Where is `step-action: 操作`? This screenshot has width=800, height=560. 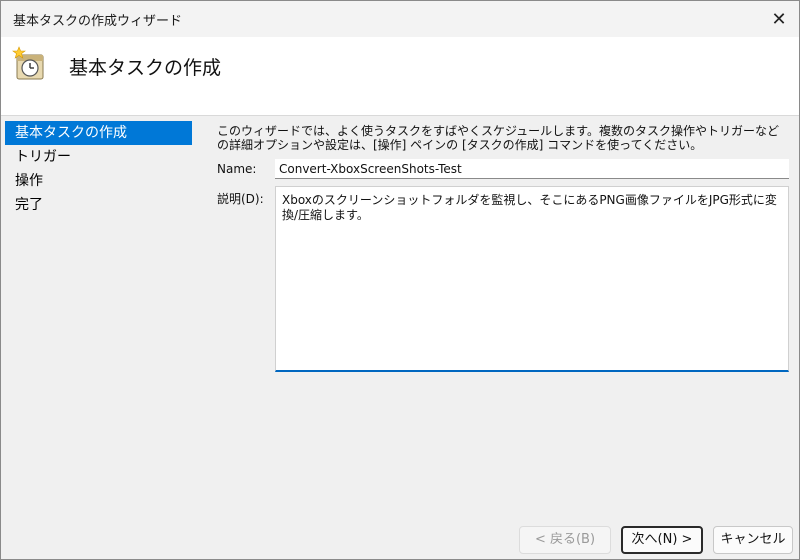
step-action: 操作 is located at coordinates (98, 181).